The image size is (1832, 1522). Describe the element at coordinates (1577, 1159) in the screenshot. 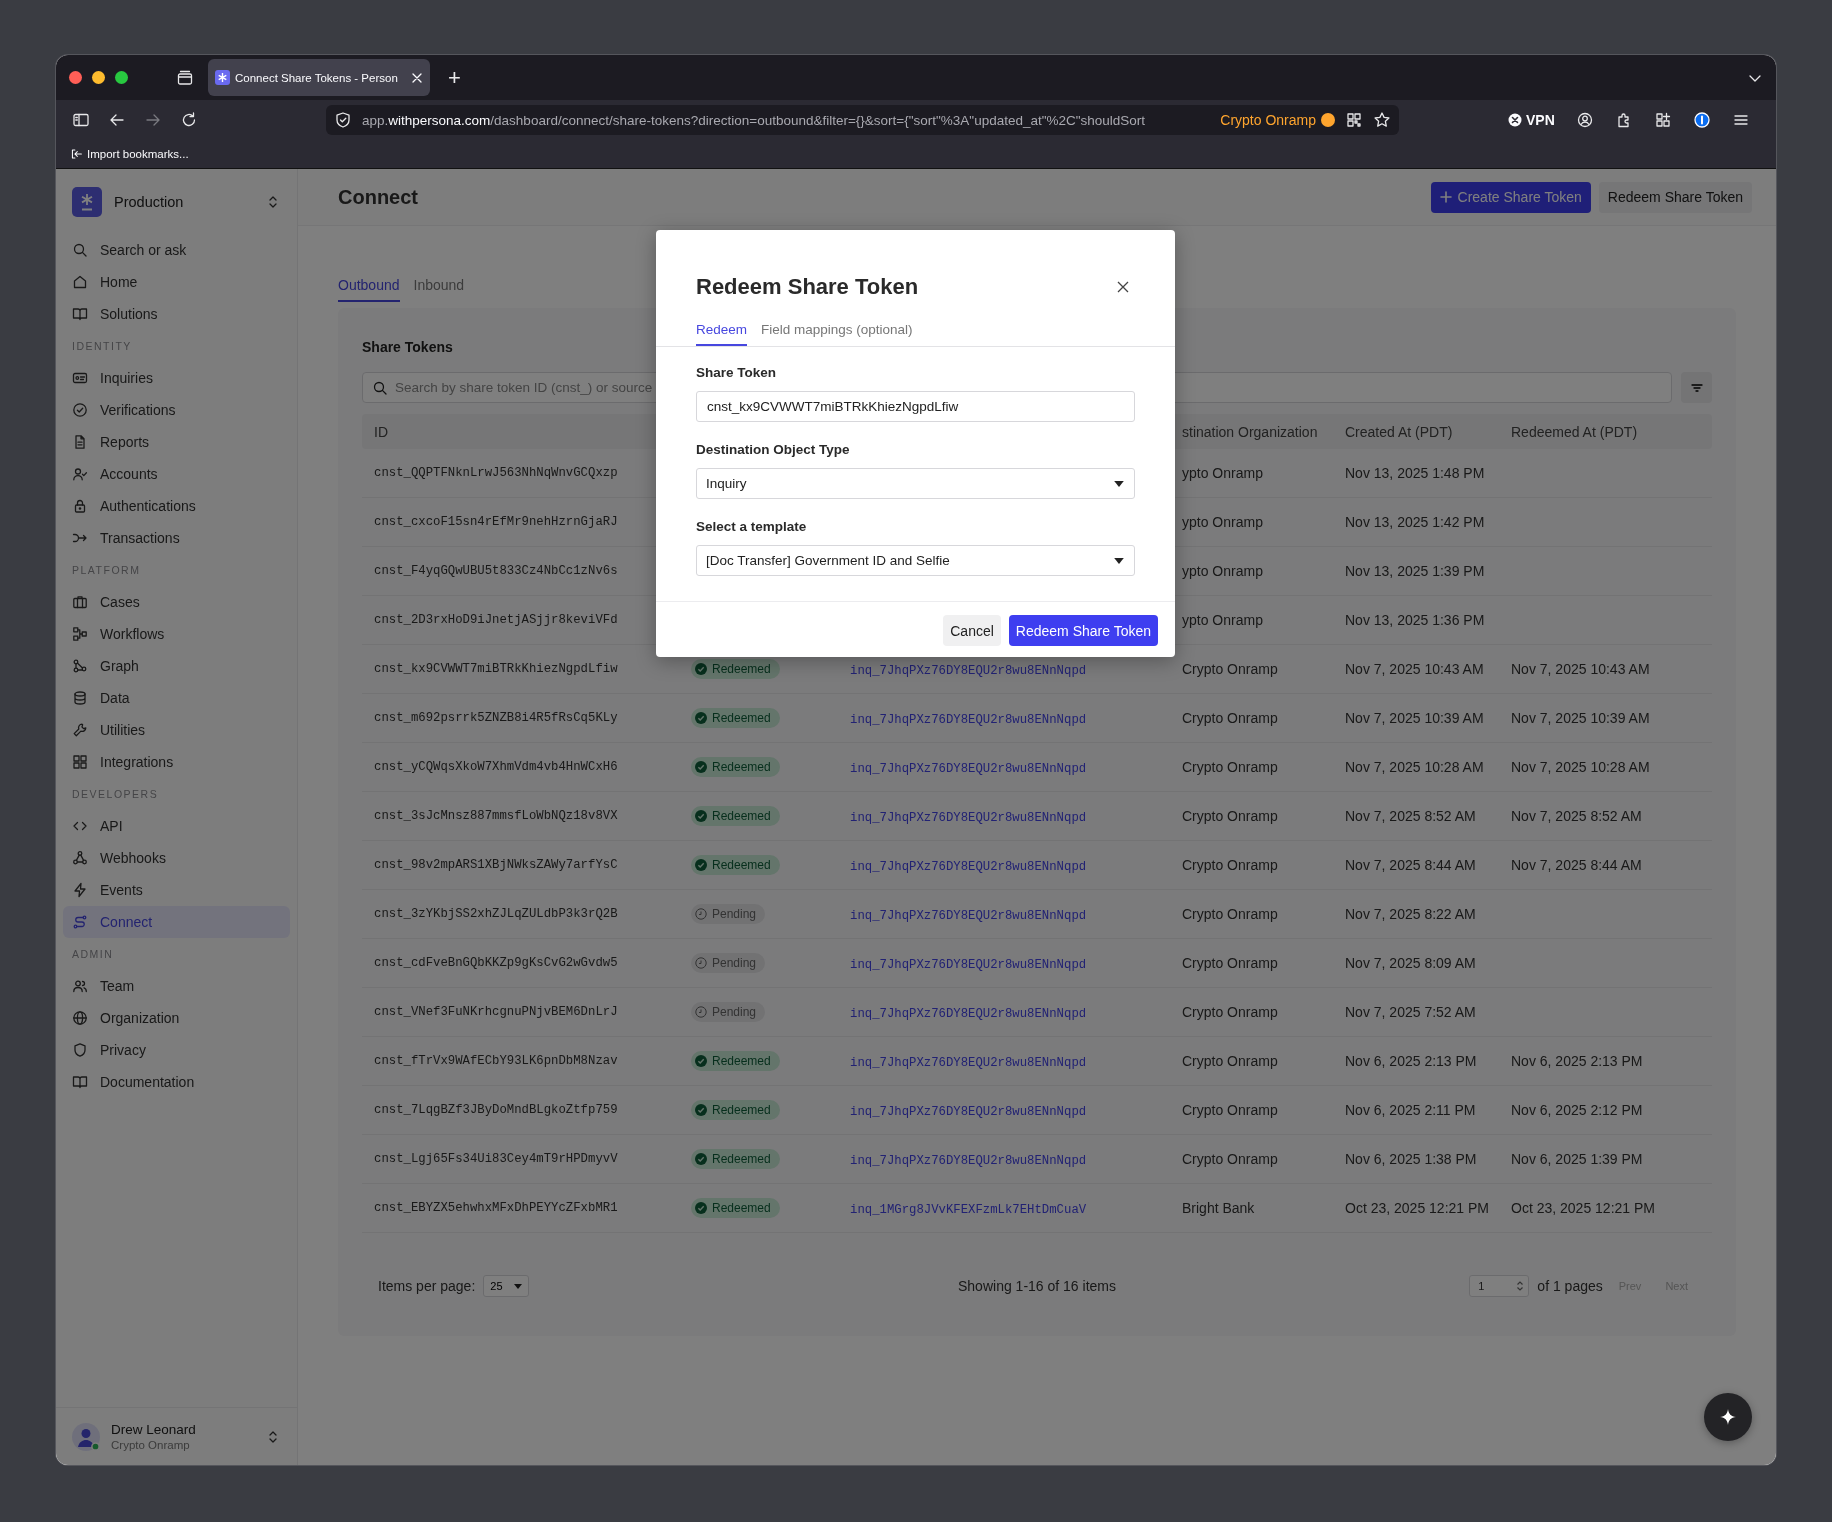

I see `table-cell-text: Nov 6, 2025 1:39 PM` at that location.